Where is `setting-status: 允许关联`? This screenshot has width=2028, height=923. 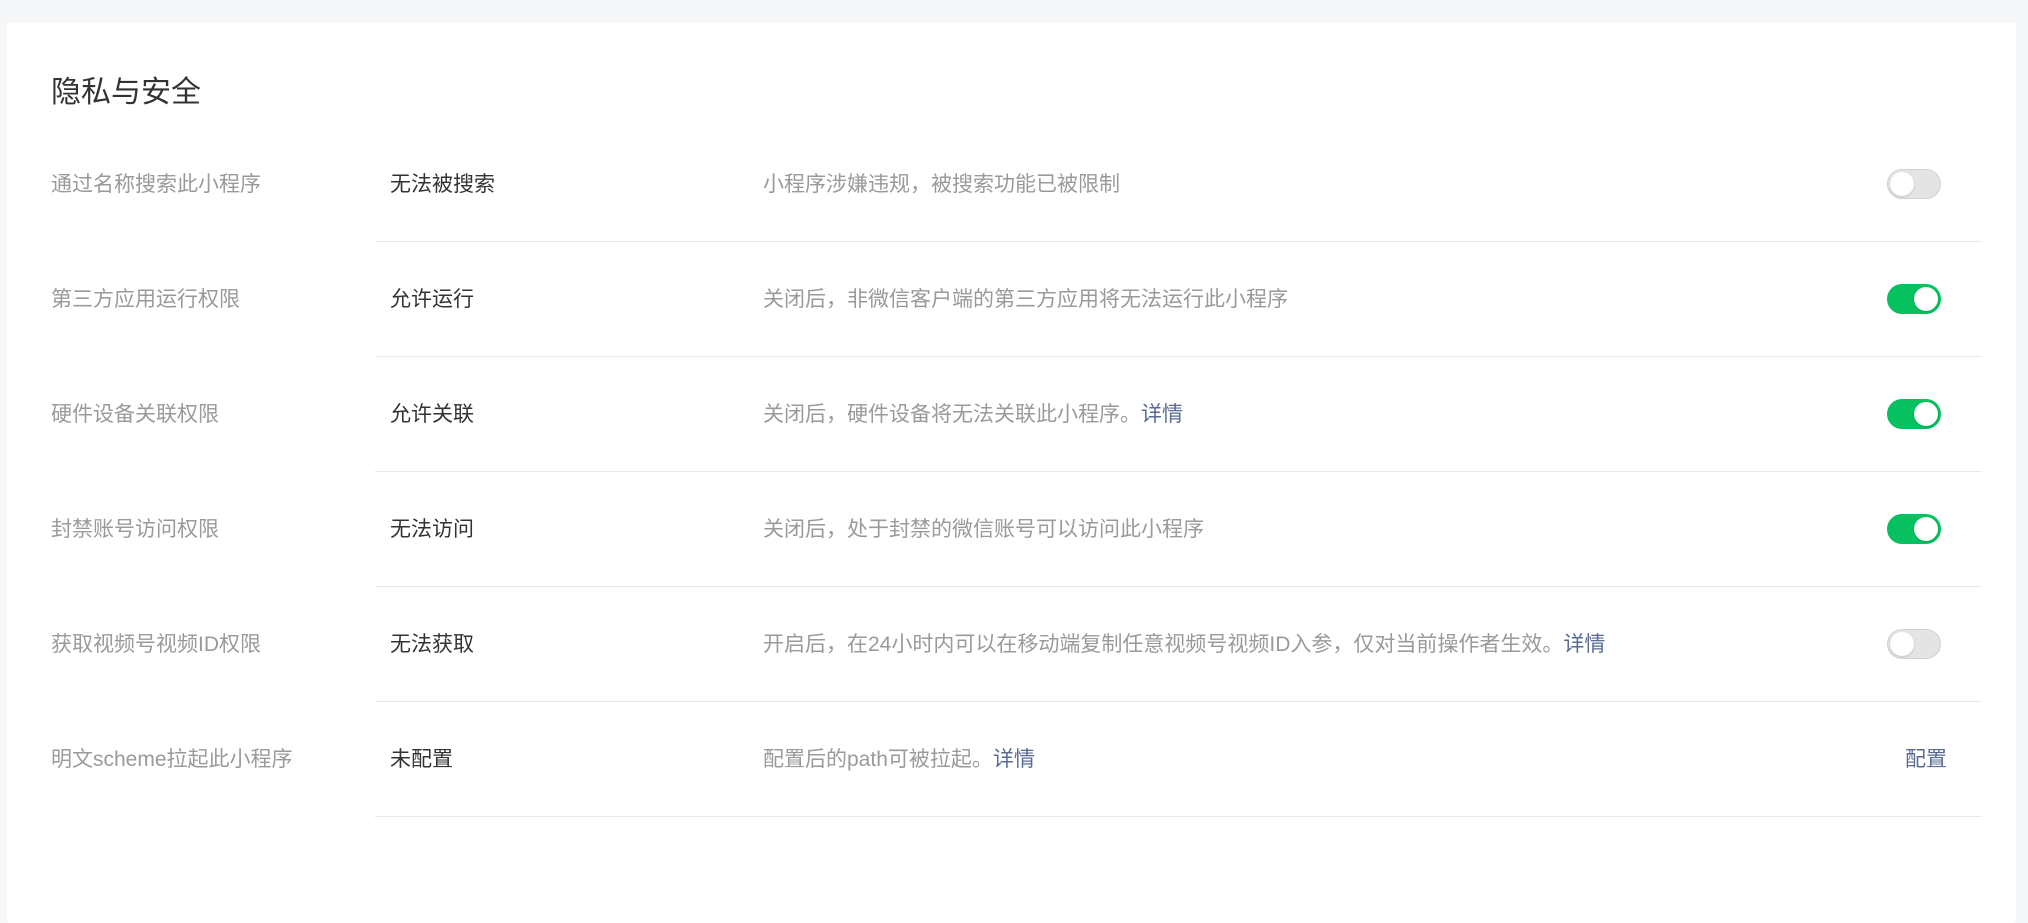
setting-status: 允许关联 is located at coordinates (432, 414).